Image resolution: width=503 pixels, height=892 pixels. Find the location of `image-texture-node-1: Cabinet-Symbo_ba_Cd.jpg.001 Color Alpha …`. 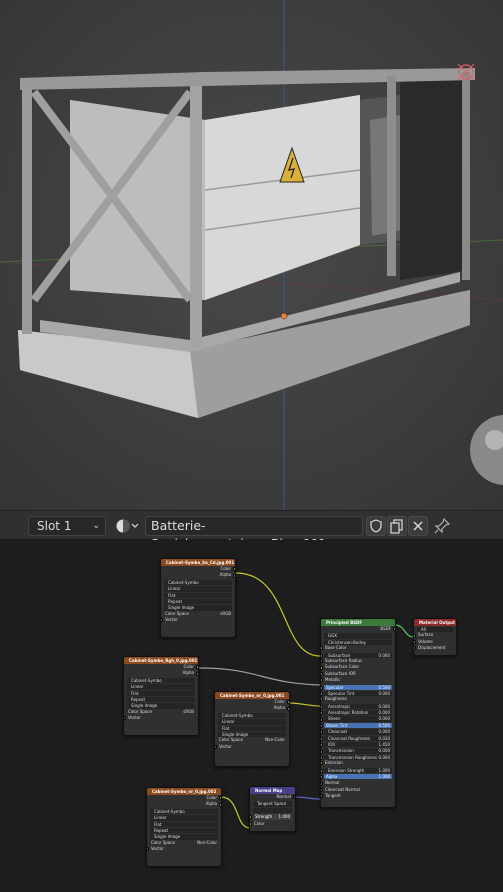

image-texture-node-1: Cabinet-Symbo_ba_Cd.jpg.001 Color Alpha … is located at coordinates (198, 598).